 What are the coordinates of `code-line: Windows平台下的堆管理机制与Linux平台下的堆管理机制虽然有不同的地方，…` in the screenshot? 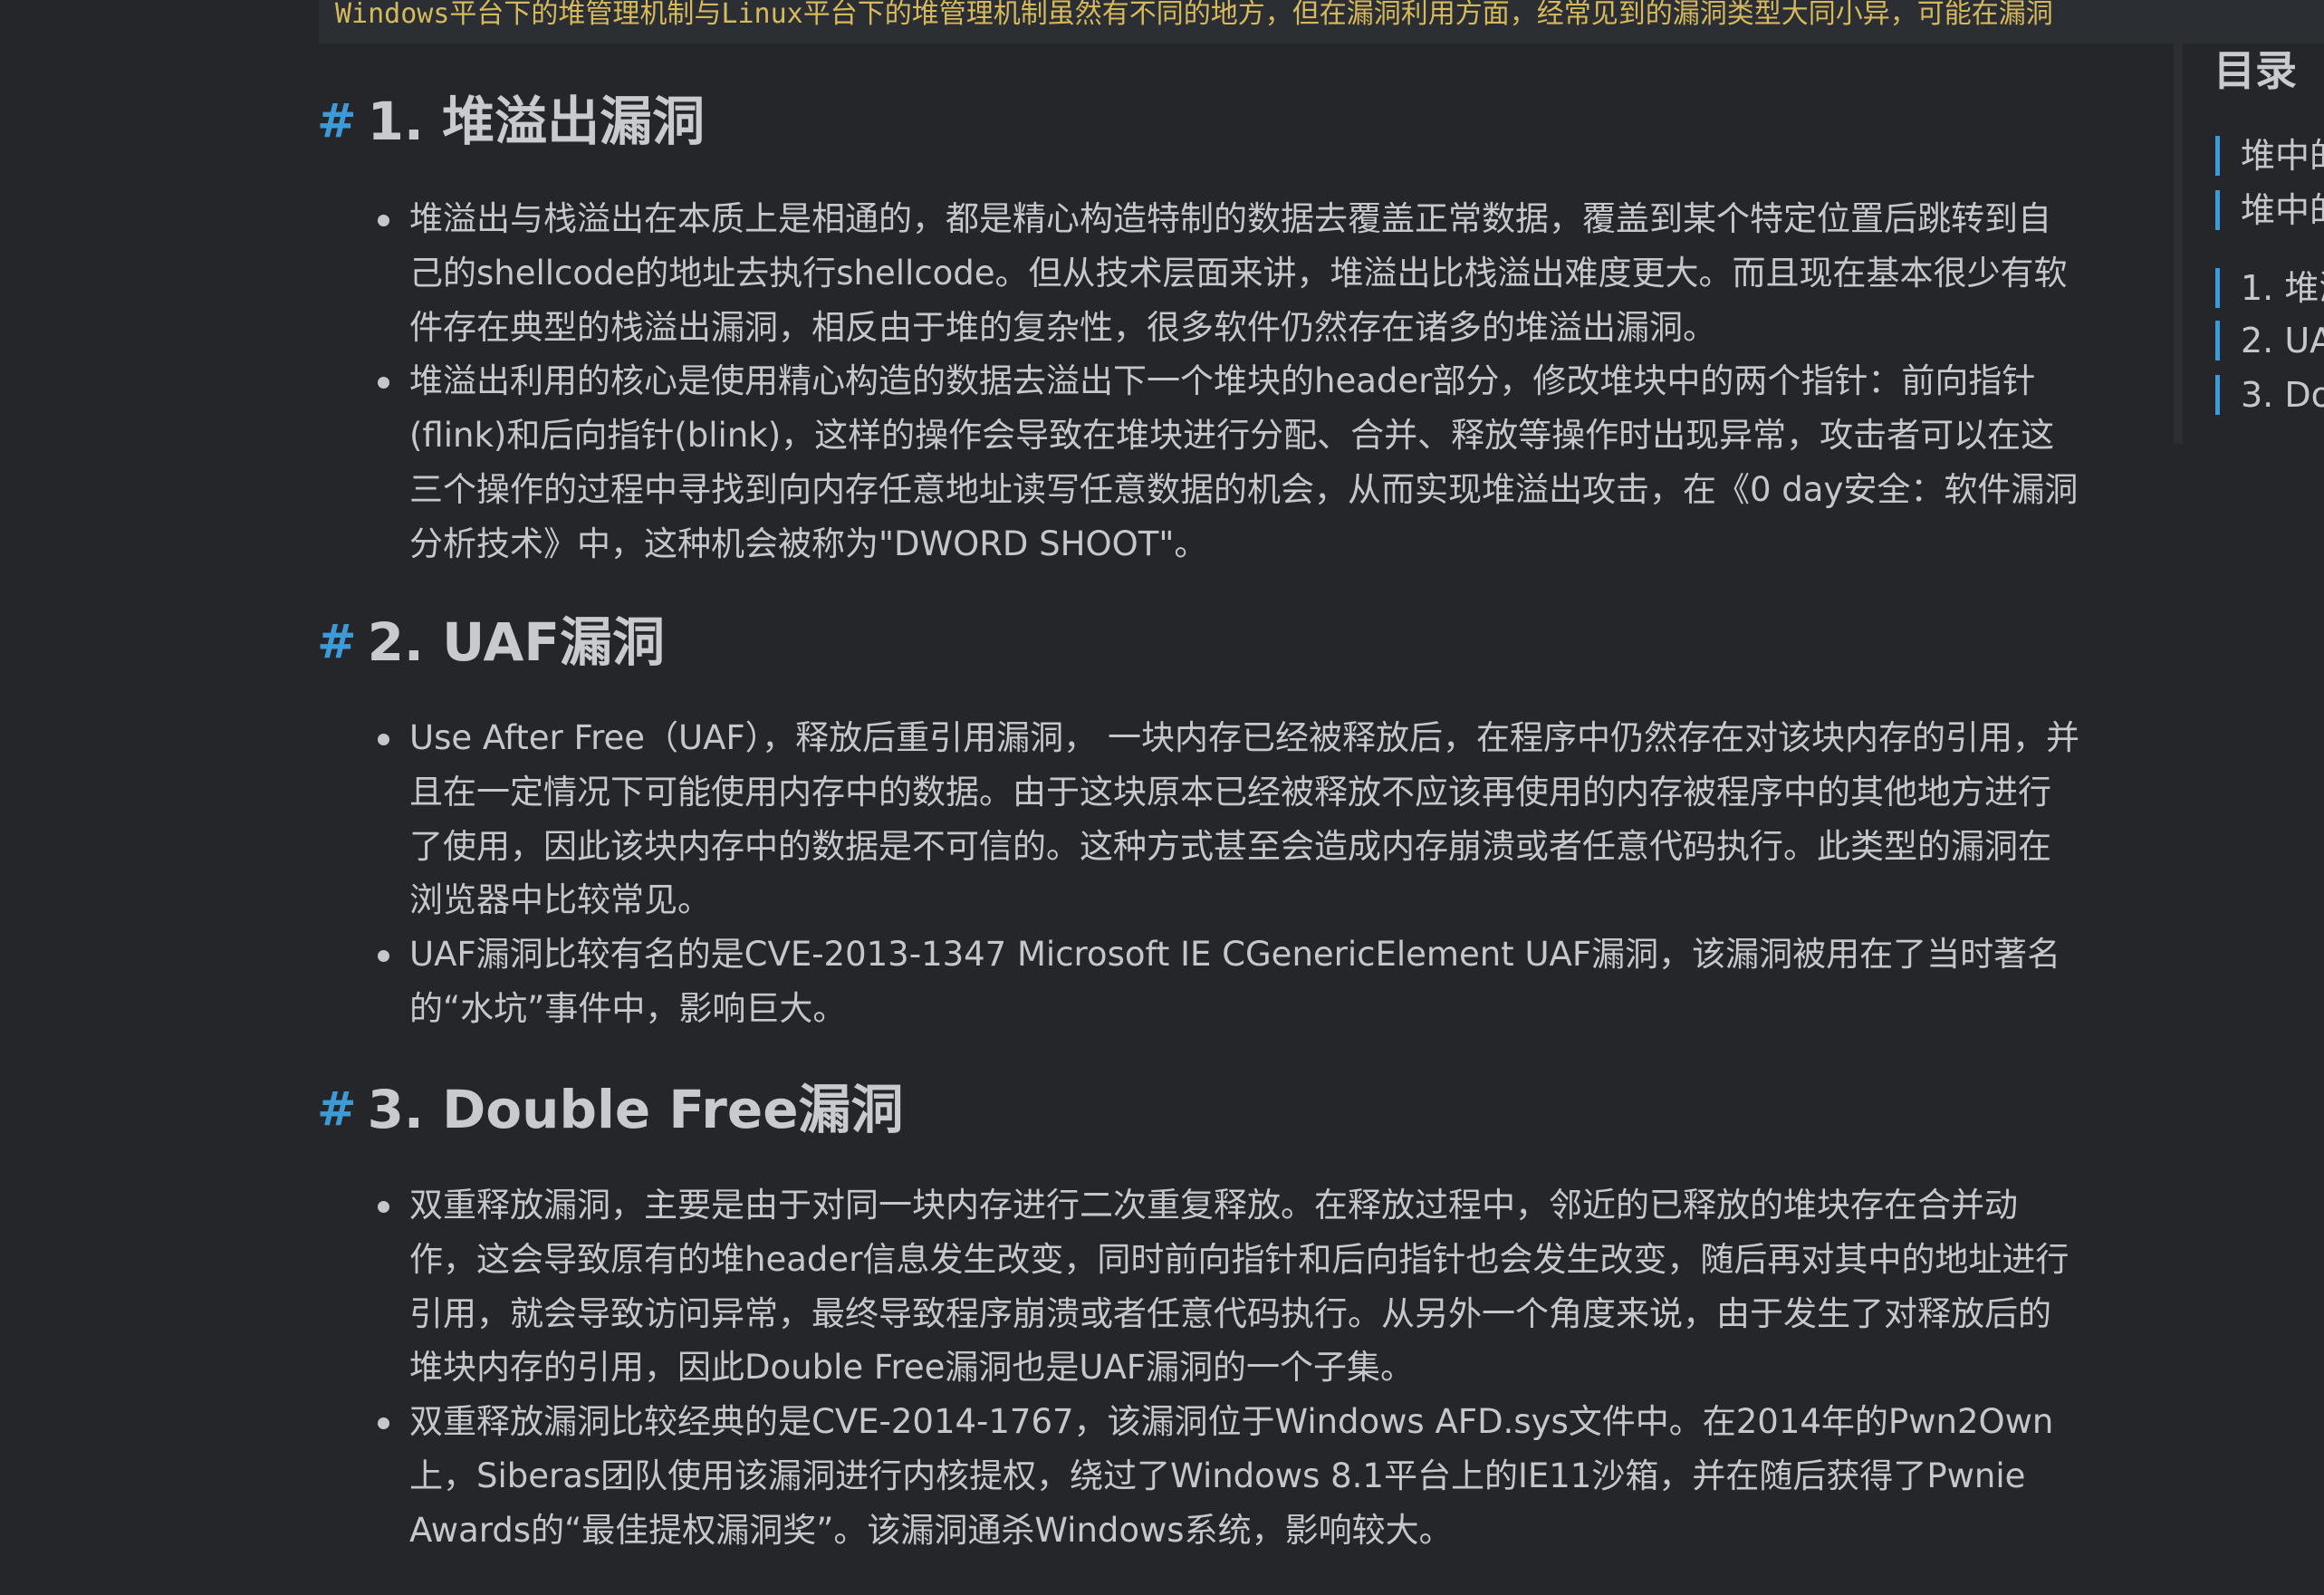 It's located at (1194, 15).